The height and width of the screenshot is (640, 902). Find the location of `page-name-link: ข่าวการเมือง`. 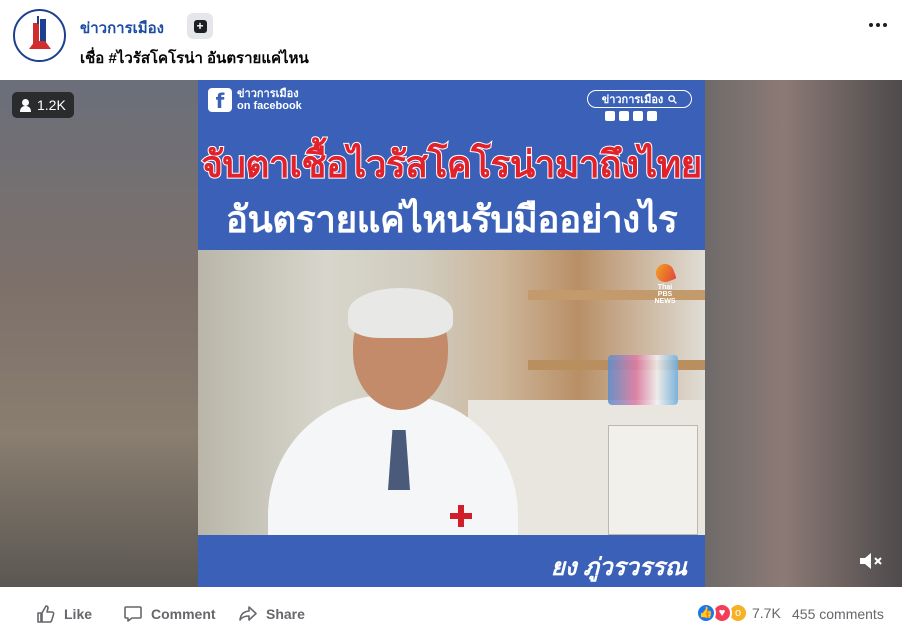

page-name-link: ข่าวการเมือง is located at coordinates (122, 28).